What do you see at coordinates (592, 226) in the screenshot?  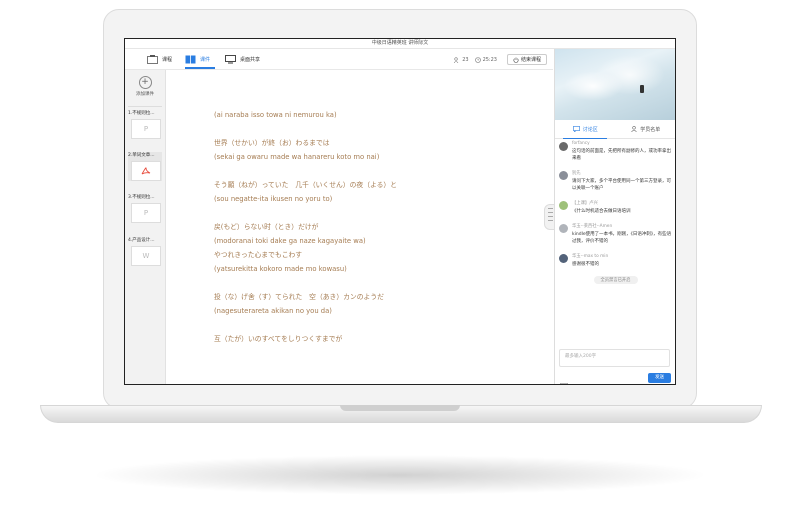 I see `message-author: 华玉--莱西社--Amen` at bounding box center [592, 226].